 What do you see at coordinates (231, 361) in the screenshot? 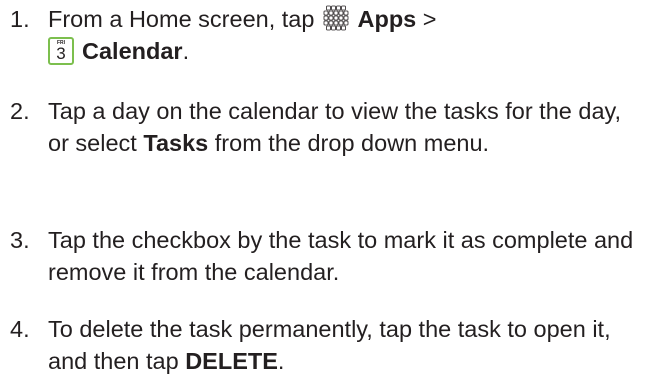
I see `delete-label: DELETE` at bounding box center [231, 361].